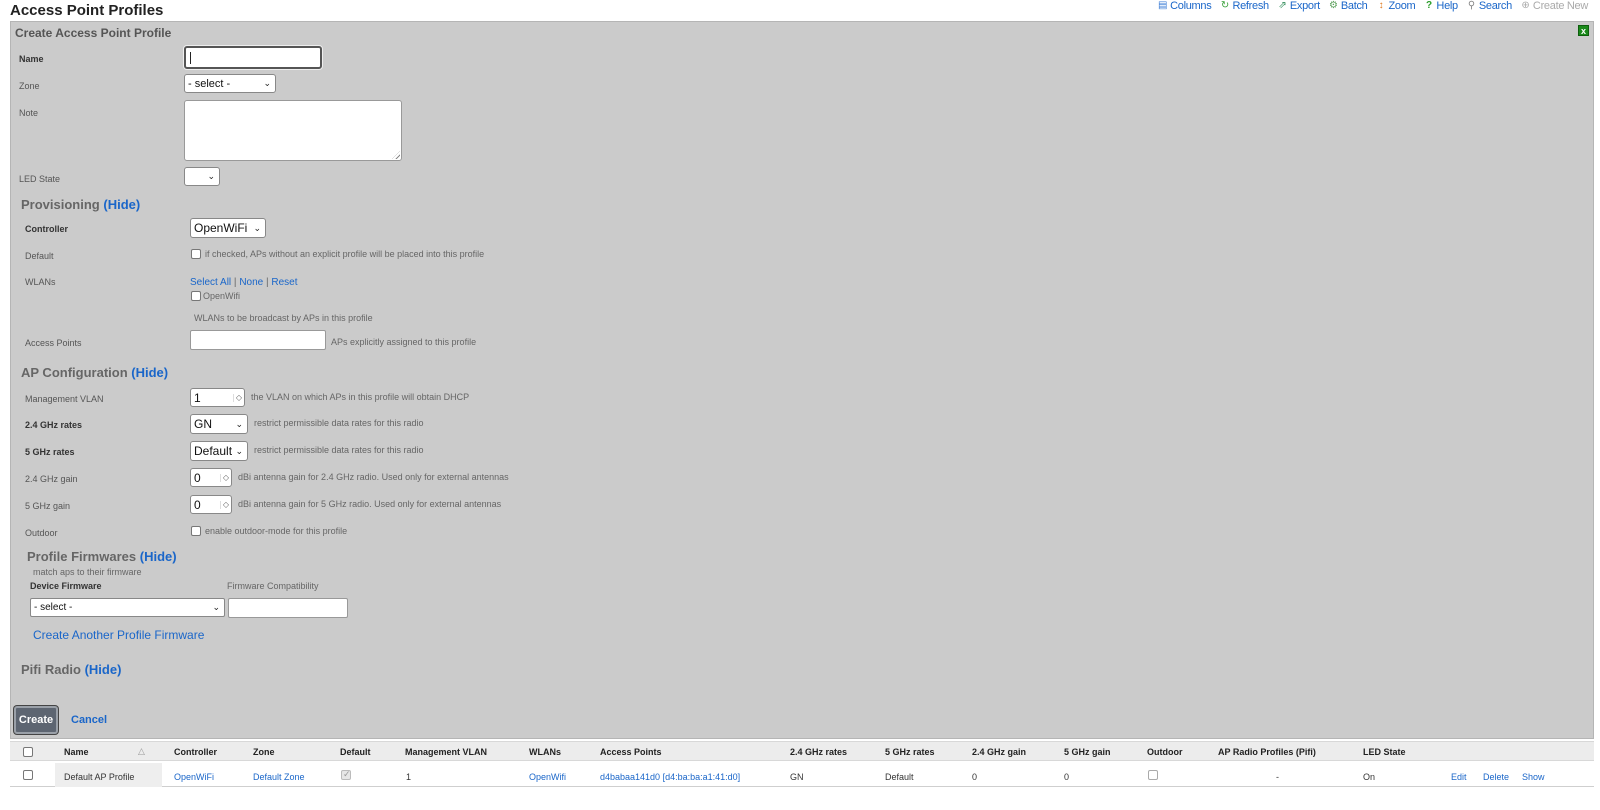 The image size is (1600, 810). Describe the element at coordinates (818, 752) in the screenshot. I see `col-rates-24: 2.4 GHz rates` at that location.